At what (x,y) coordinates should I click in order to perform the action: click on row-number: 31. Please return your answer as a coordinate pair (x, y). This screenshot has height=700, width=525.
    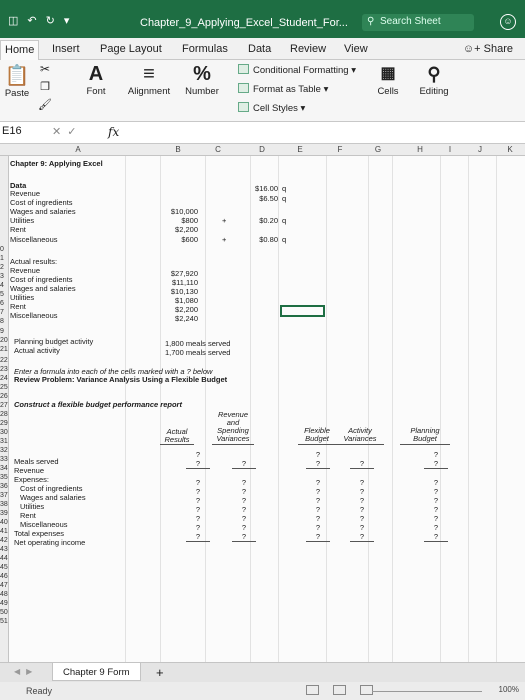
    Looking at the image, I should click on (4, 441).